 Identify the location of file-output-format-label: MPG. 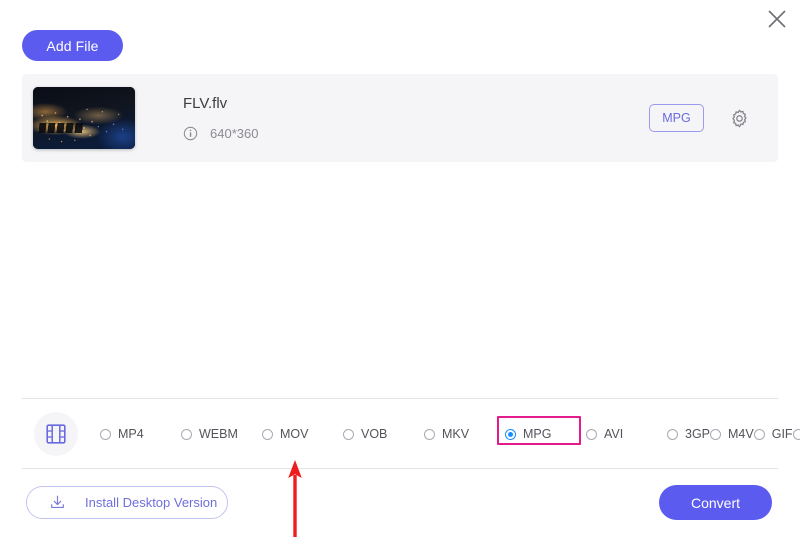
(676, 118).